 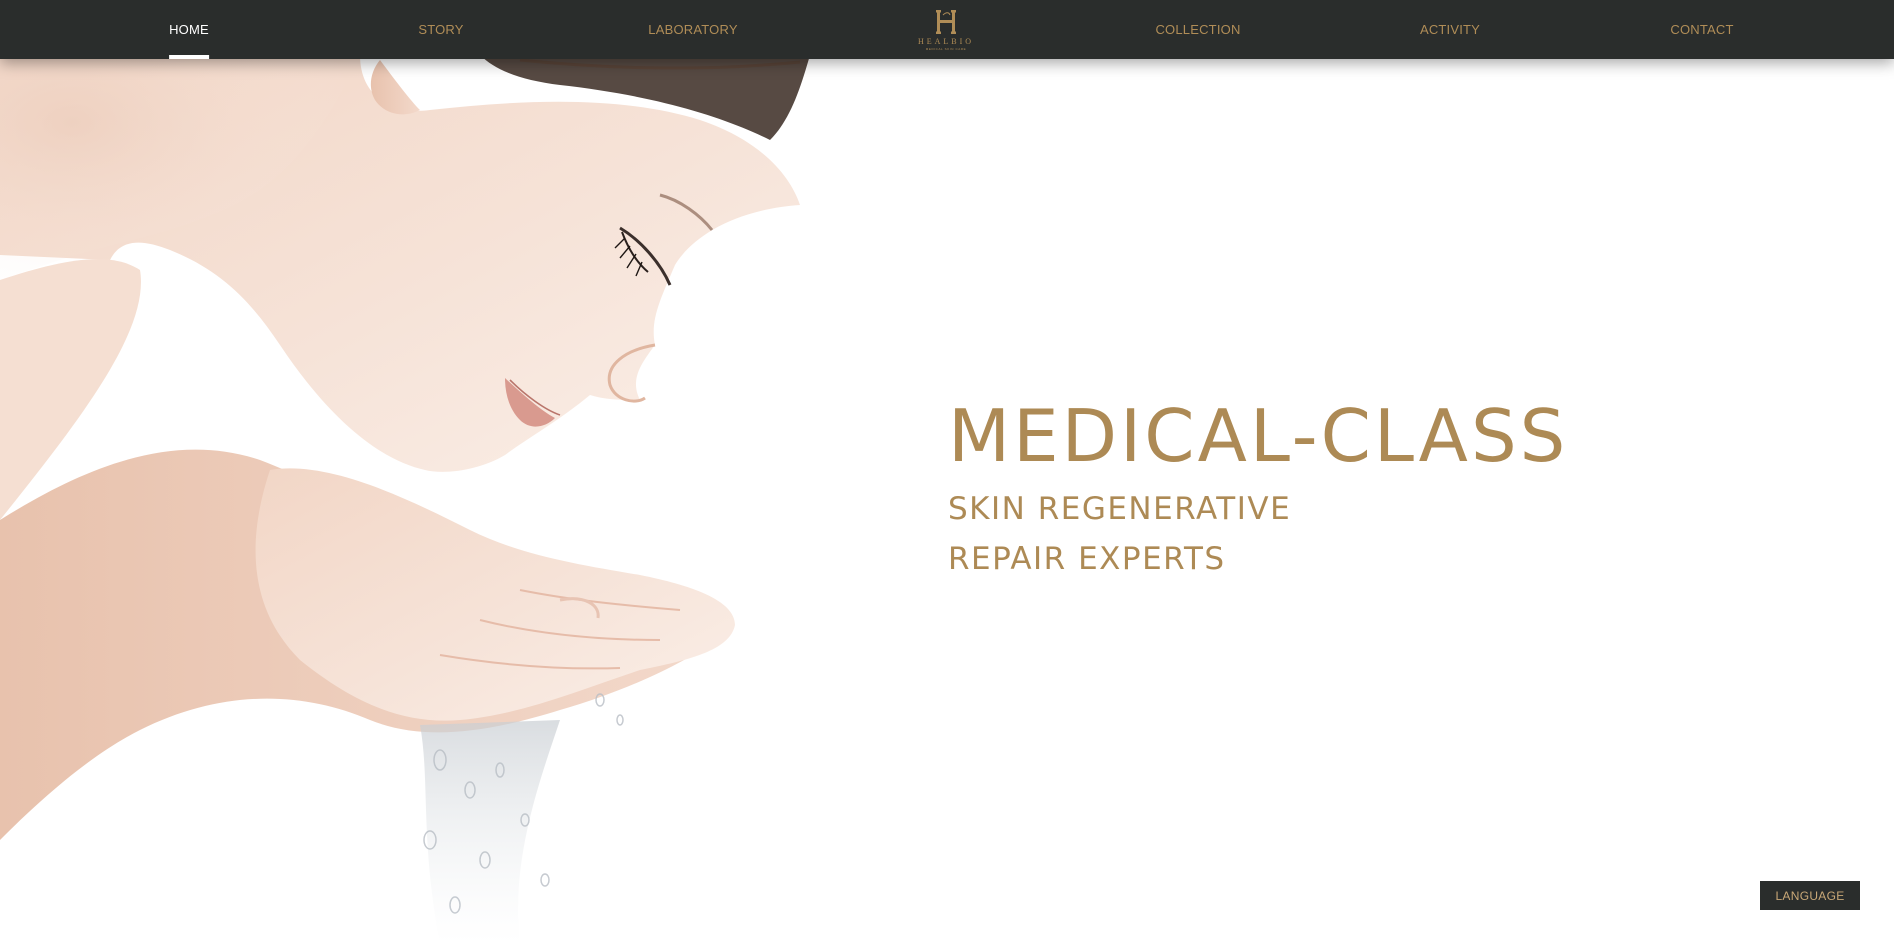 I want to click on healbio-monogram-icon, so click(x=946, y=22).